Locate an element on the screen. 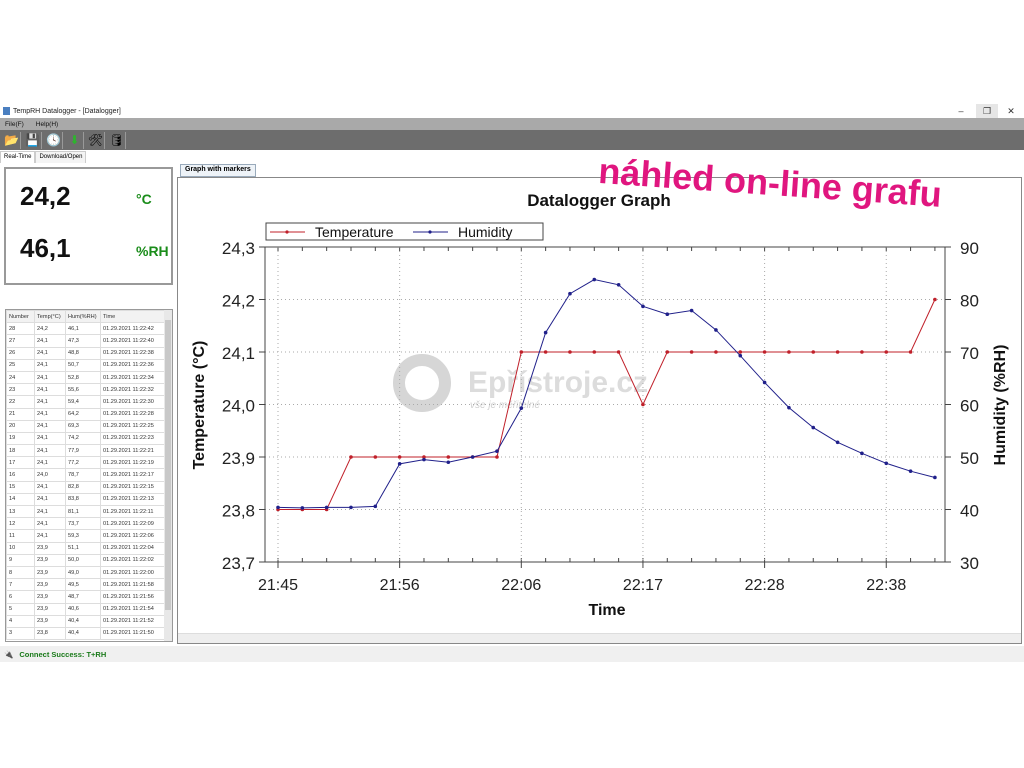 The image size is (1024, 768). table-cell: 83,8 is located at coordinates (83, 499).